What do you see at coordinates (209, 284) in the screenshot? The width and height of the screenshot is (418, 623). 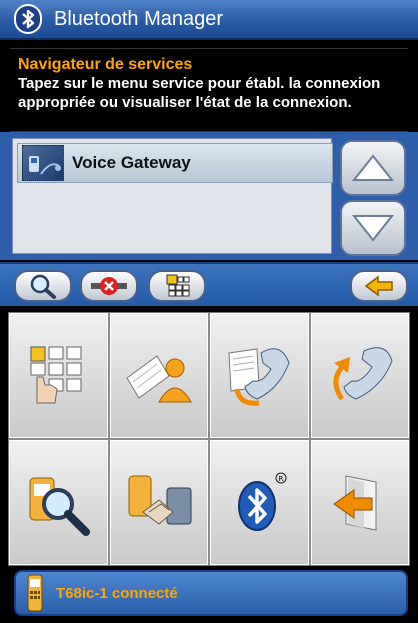 I see `toolbar` at bounding box center [209, 284].